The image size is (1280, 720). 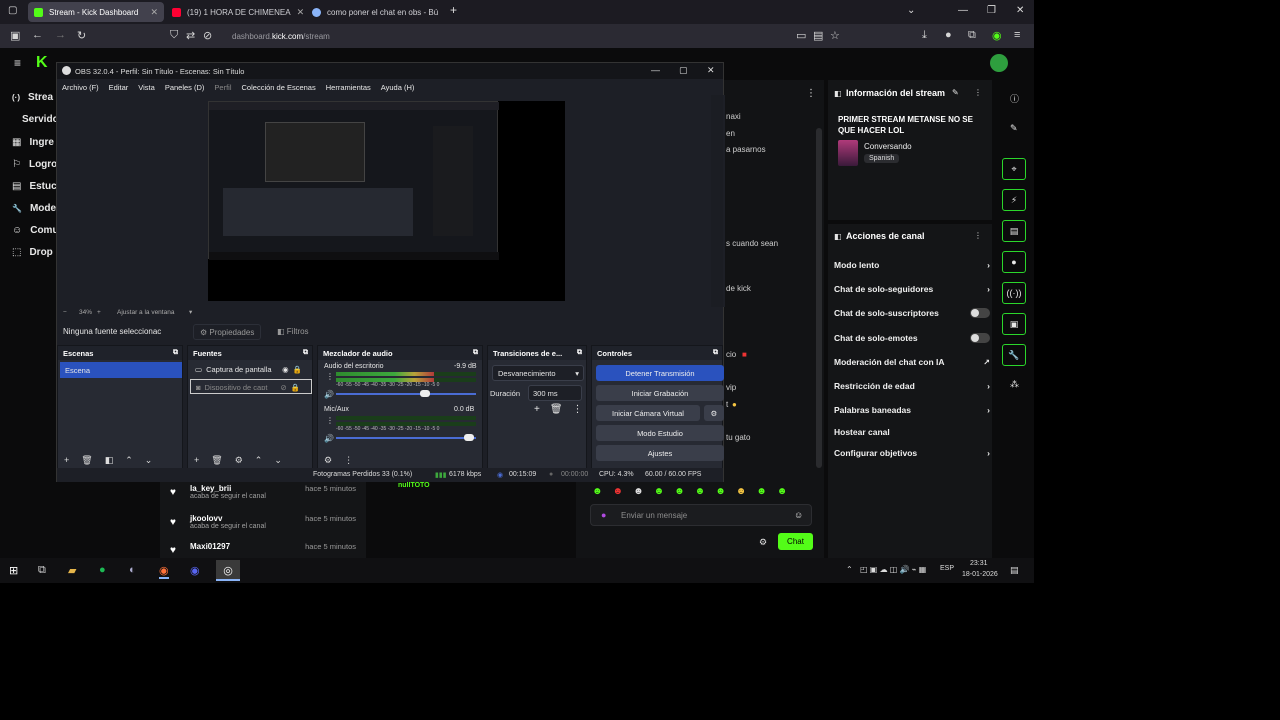 What do you see at coordinates (174, 35) in the screenshot?
I see `shield-icon: ⛉` at bounding box center [174, 35].